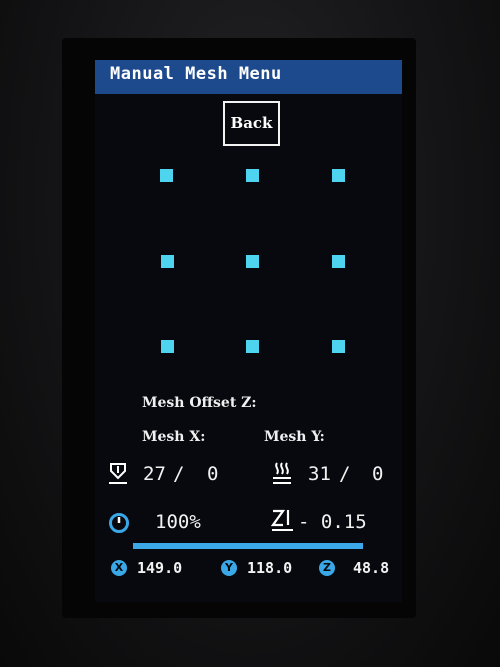 Image resolution: width=500 pixels, height=667 pixels. What do you see at coordinates (199, 403) in the screenshot?
I see `mesh-offset-z-label: Mesh Offset Z:` at bounding box center [199, 403].